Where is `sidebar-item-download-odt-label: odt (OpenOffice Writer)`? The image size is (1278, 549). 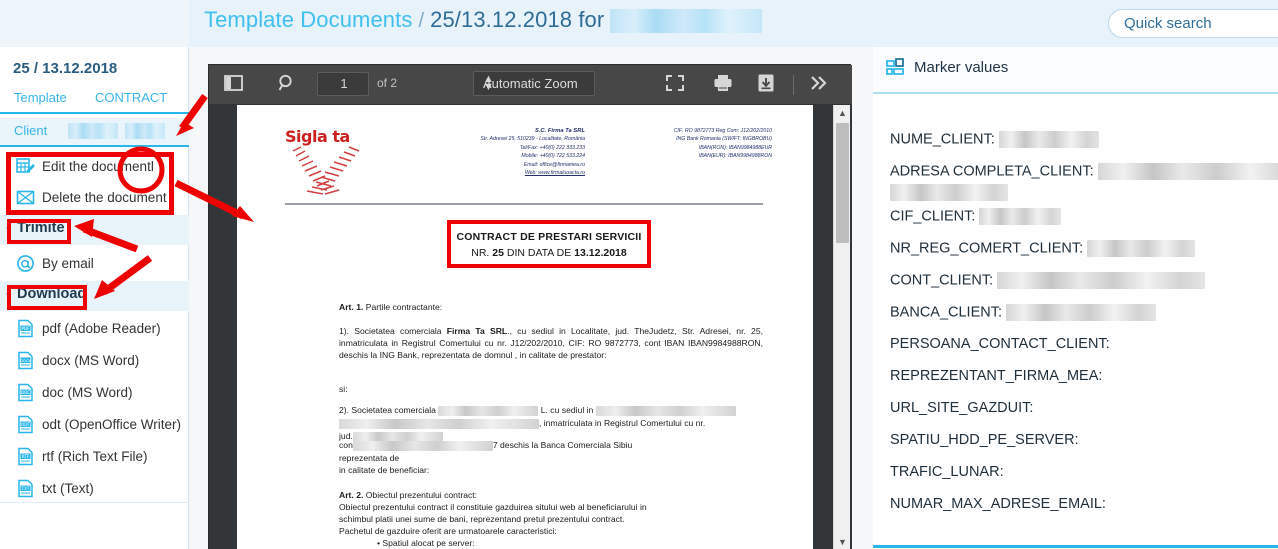
sidebar-item-download-odt-label: odt (OpenOffice Writer) is located at coordinates (112, 424).